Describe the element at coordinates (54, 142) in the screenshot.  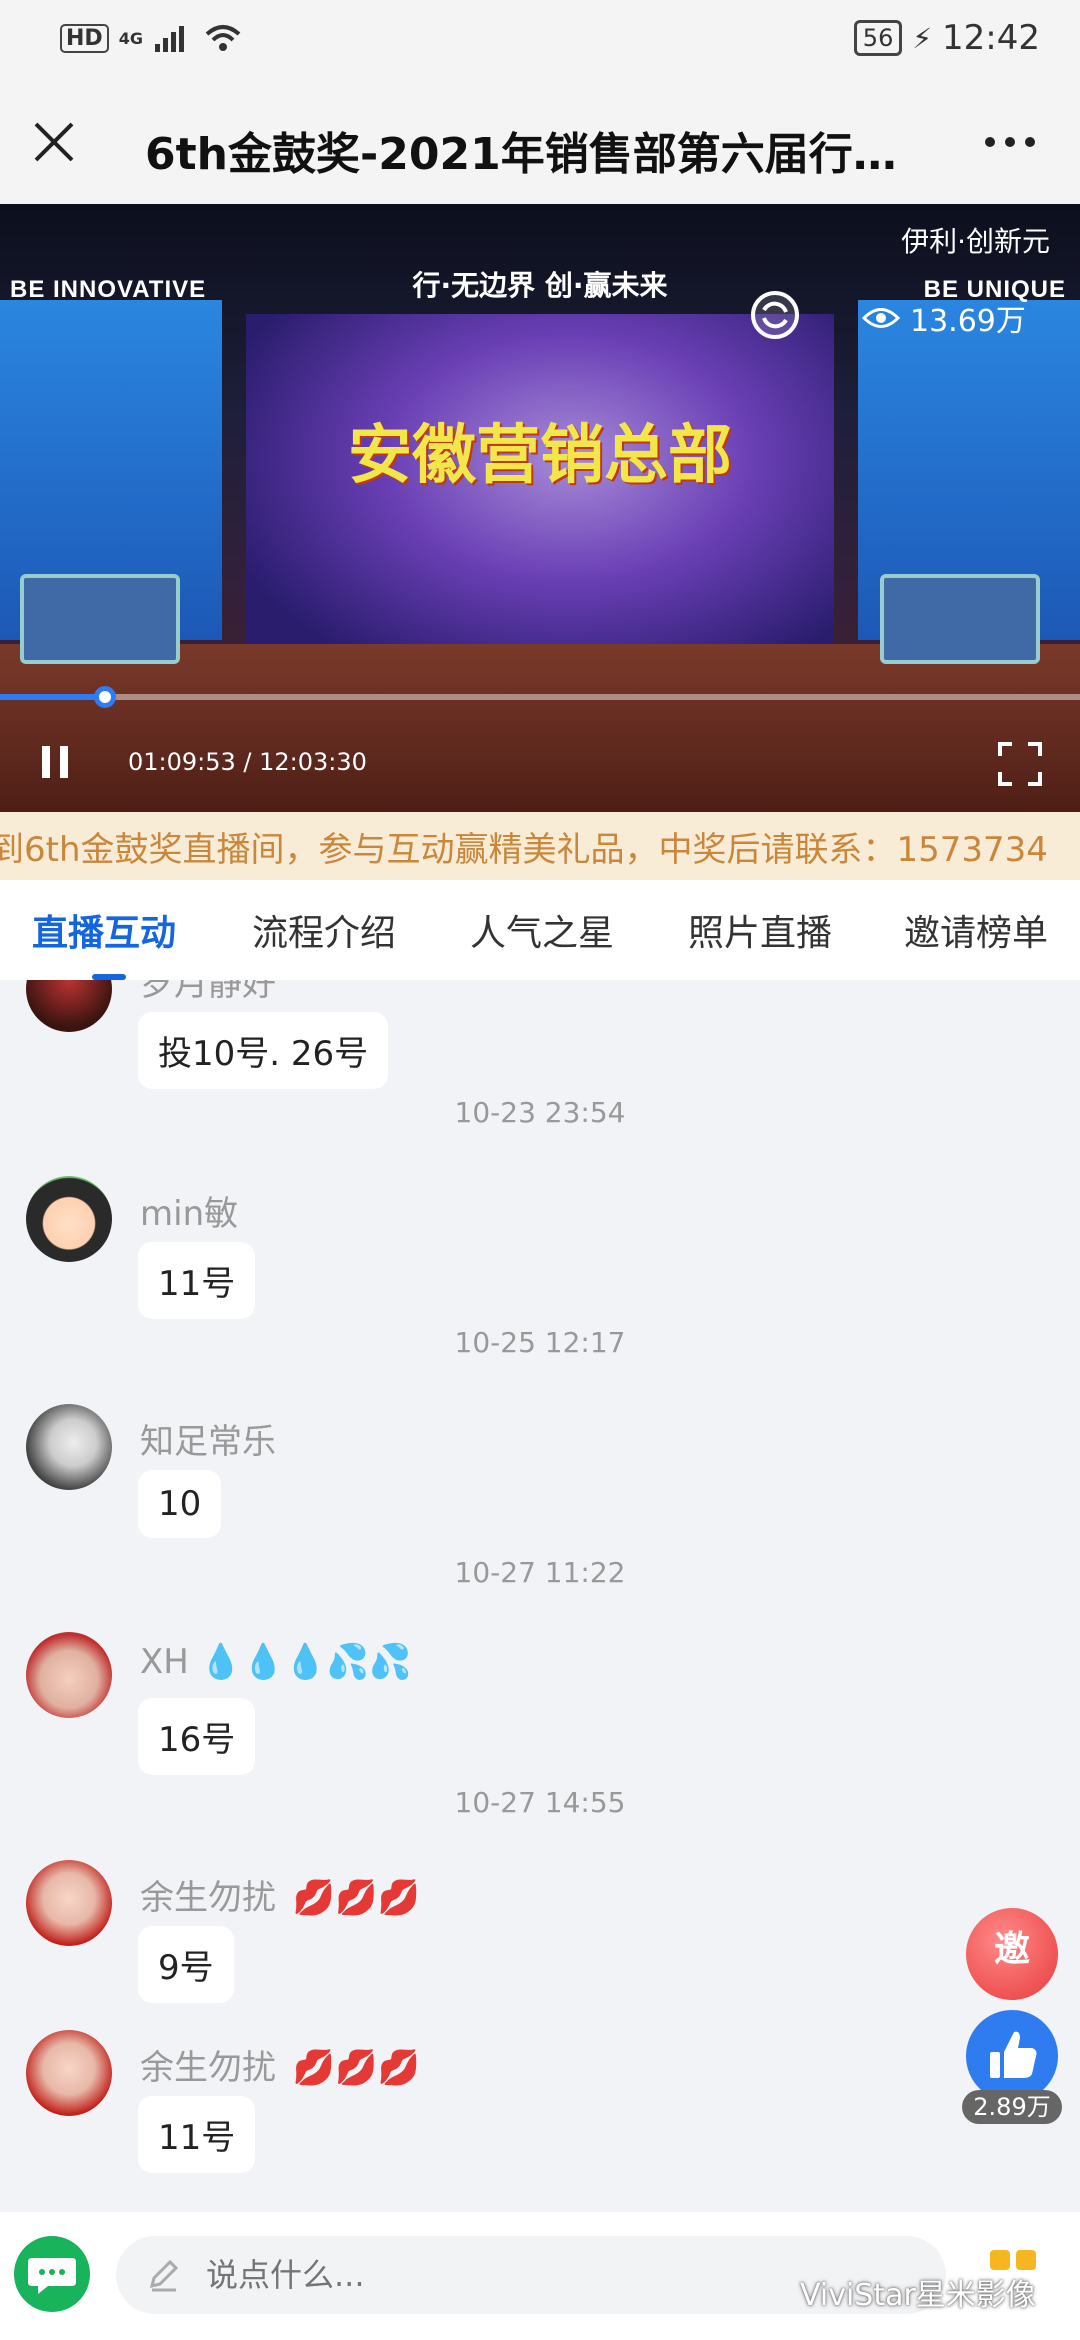
I see `close-icon` at that location.